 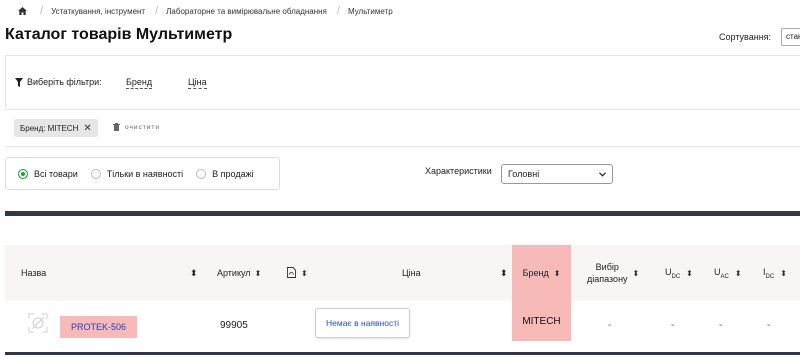 I want to click on radio-label: Тільки в наявності, so click(x=145, y=173).